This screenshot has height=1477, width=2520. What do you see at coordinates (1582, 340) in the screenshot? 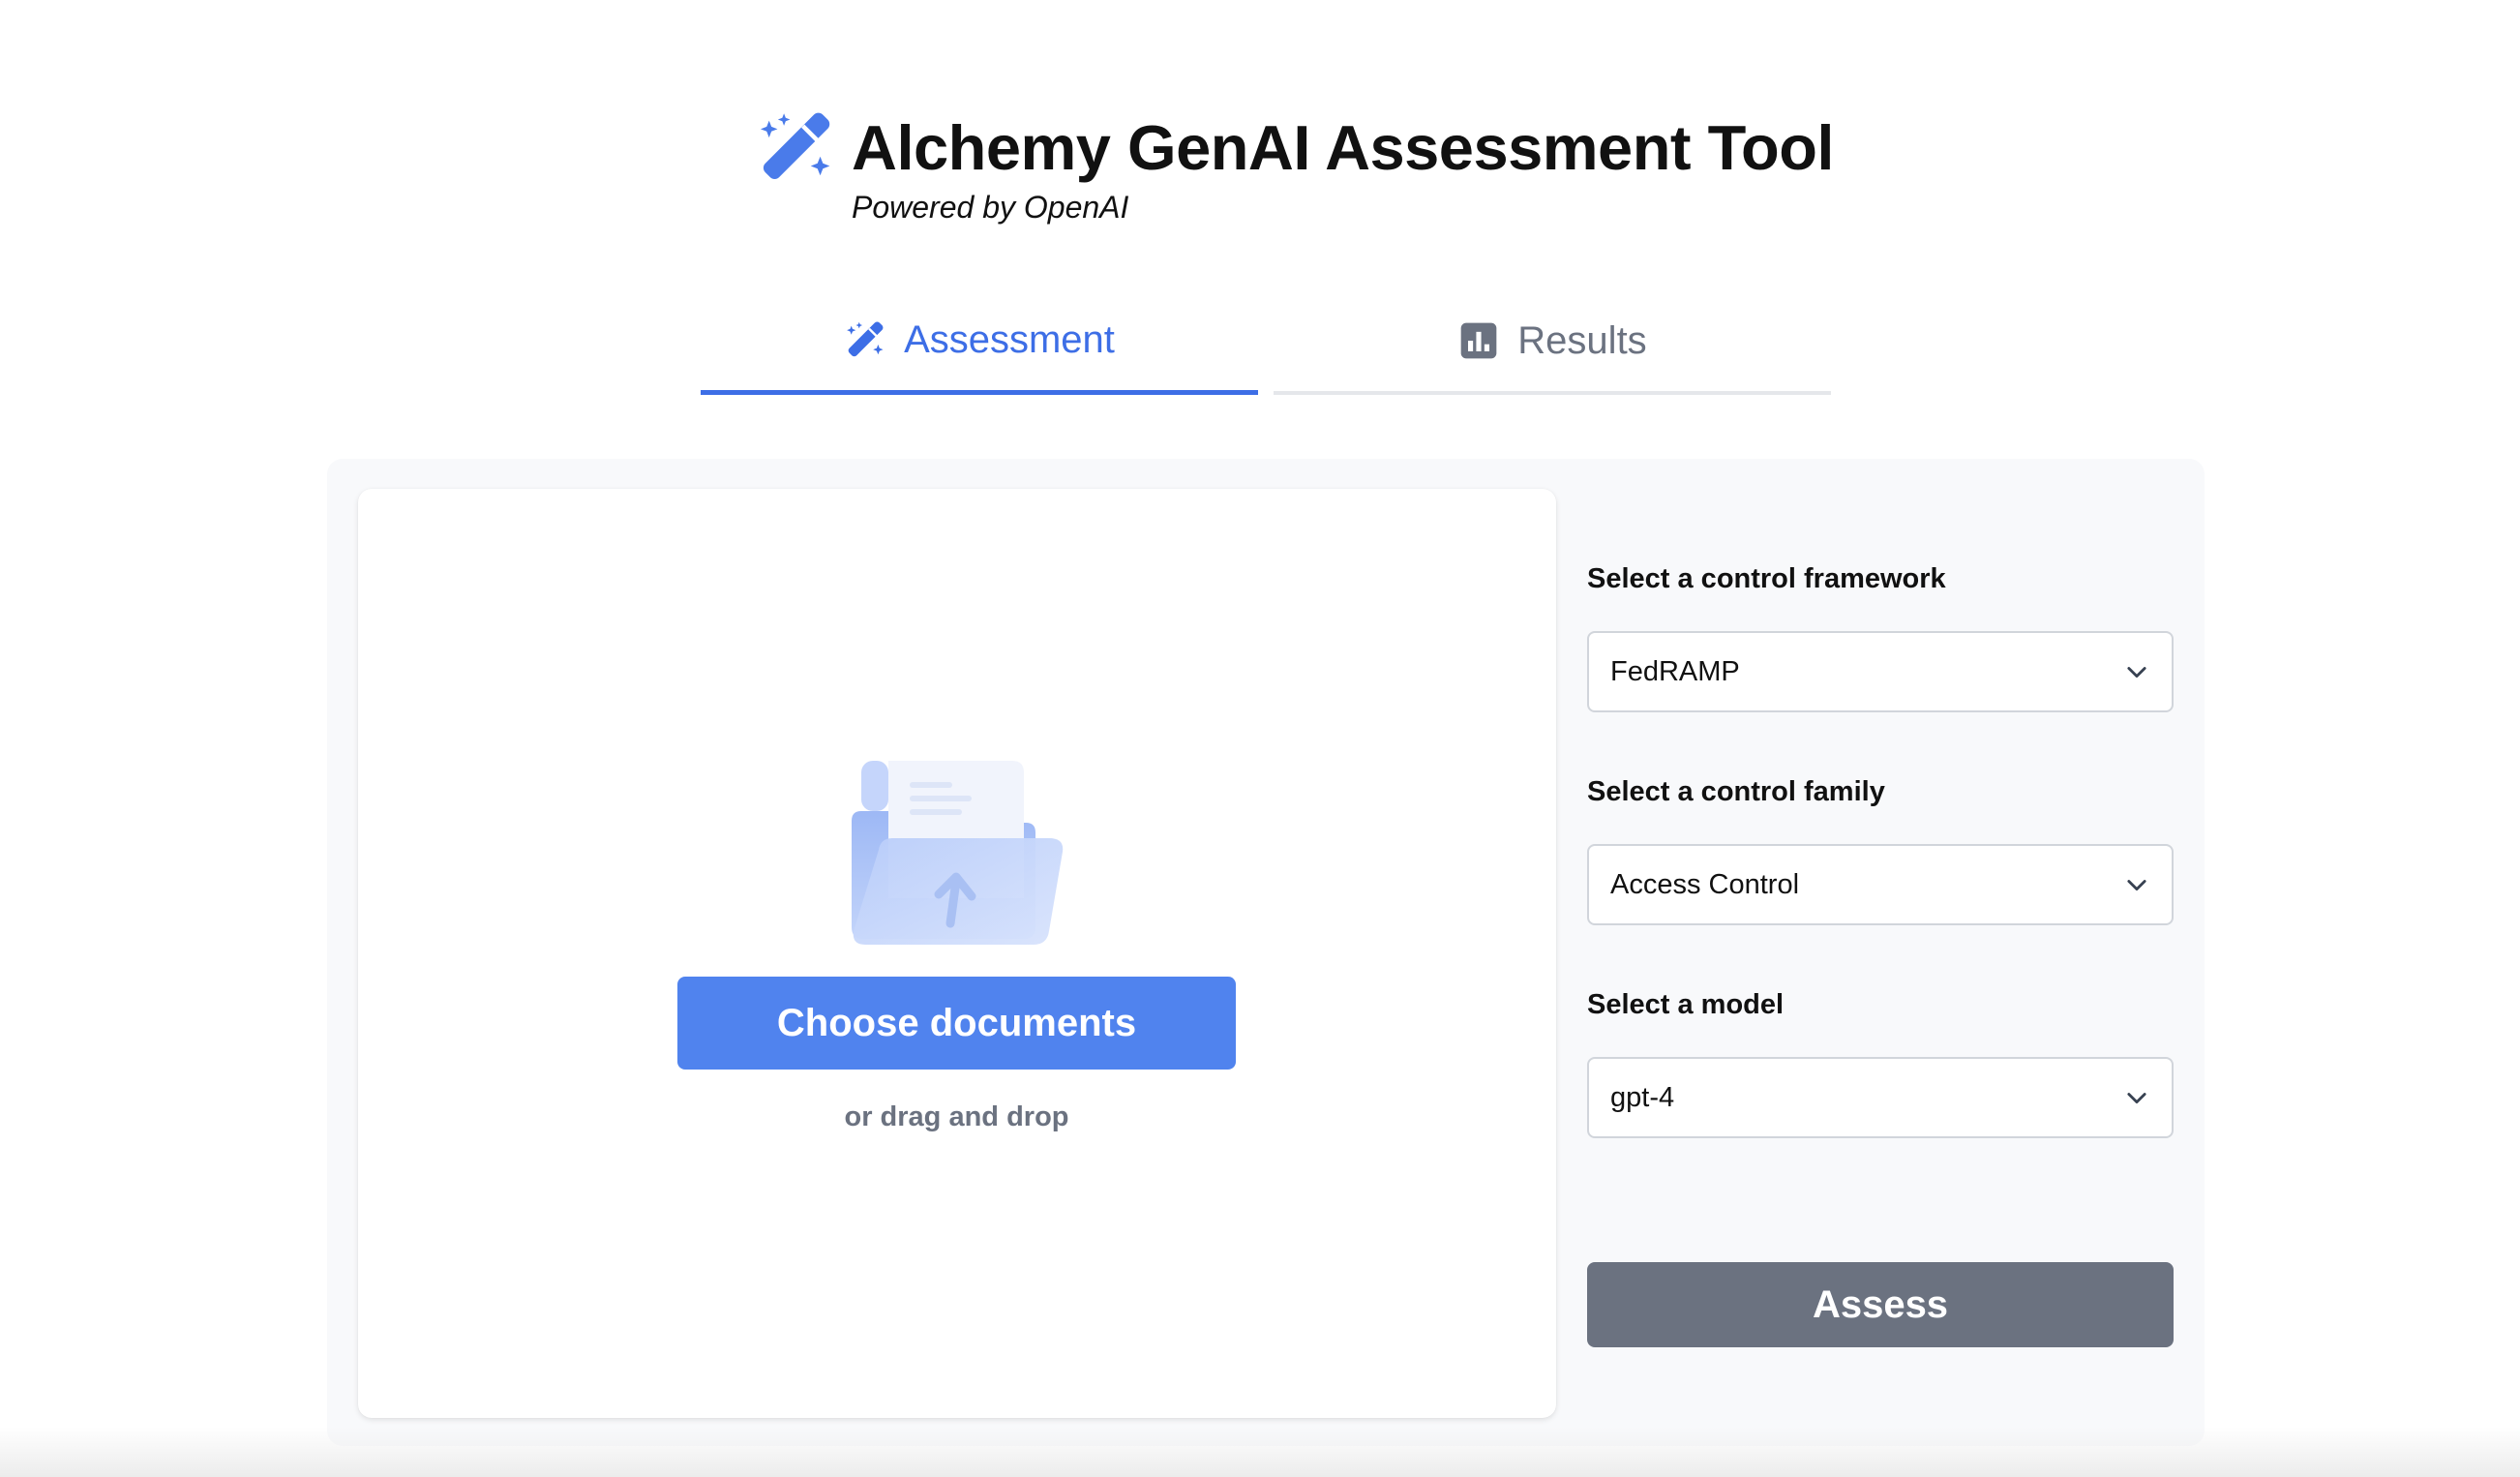
I see `tab-results-label: Results` at bounding box center [1582, 340].